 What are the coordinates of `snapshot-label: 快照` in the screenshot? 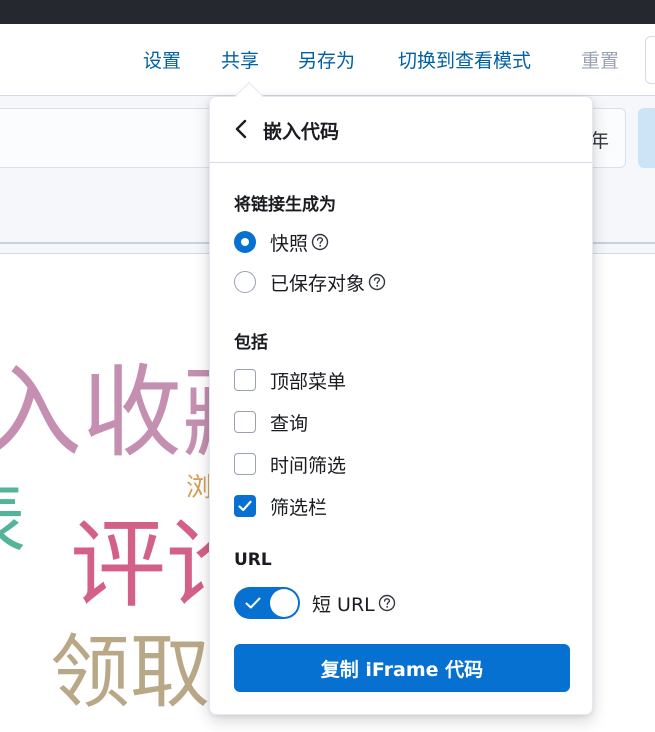 It's located at (289, 243).